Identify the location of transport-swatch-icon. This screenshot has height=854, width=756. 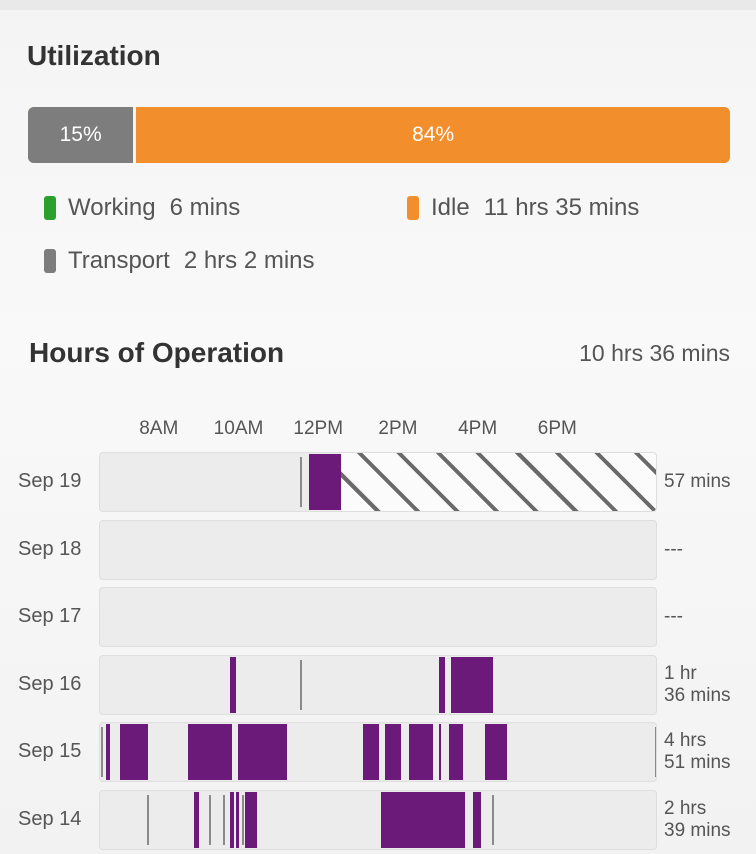
(50, 261).